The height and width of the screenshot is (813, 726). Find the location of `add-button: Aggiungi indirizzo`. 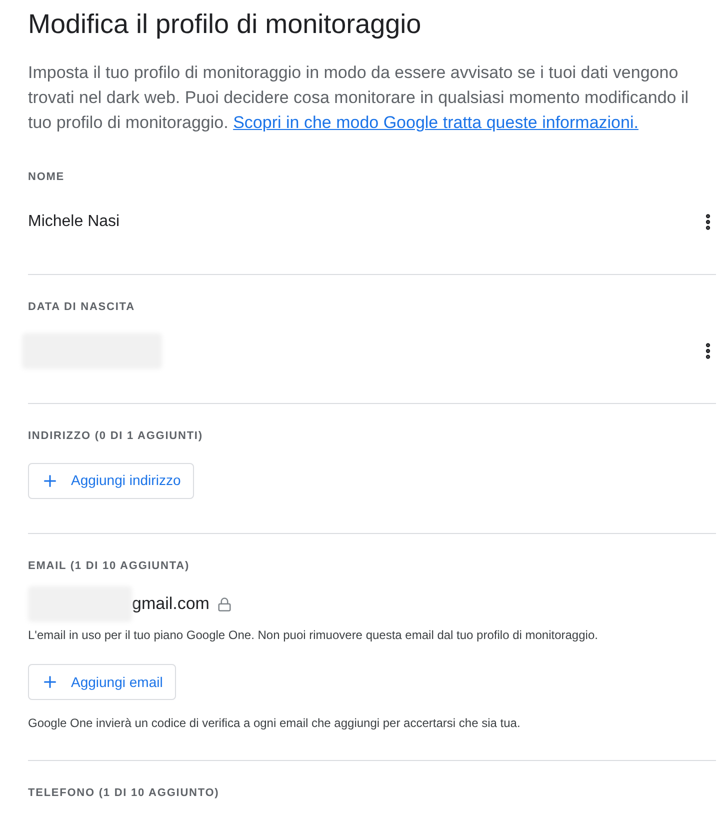

add-button: Aggiungi indirizzo is located at coordinates (111, 480).